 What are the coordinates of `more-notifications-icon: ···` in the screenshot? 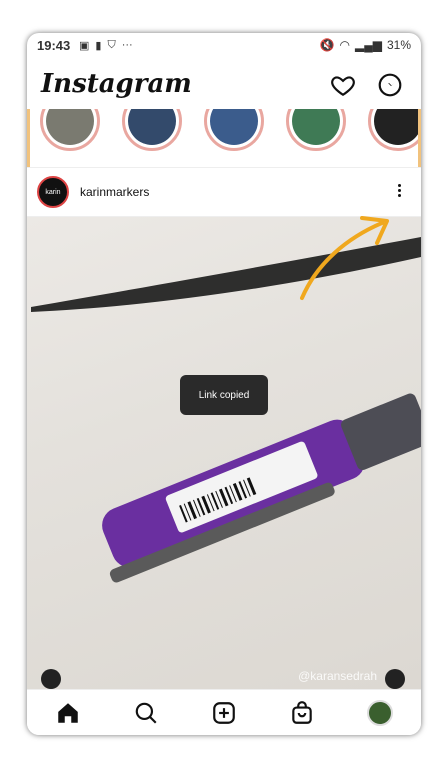 It's located at (127, 45).